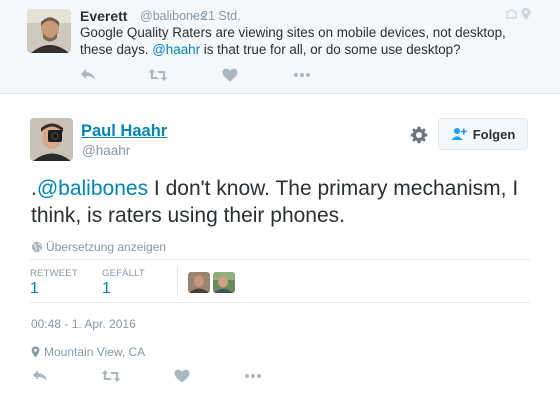 The image size is (560, 408). What do you see at coordinates (173, 16) in the screenshot?
I see `author-handle: @balibones` at bounding box center [173, 16].